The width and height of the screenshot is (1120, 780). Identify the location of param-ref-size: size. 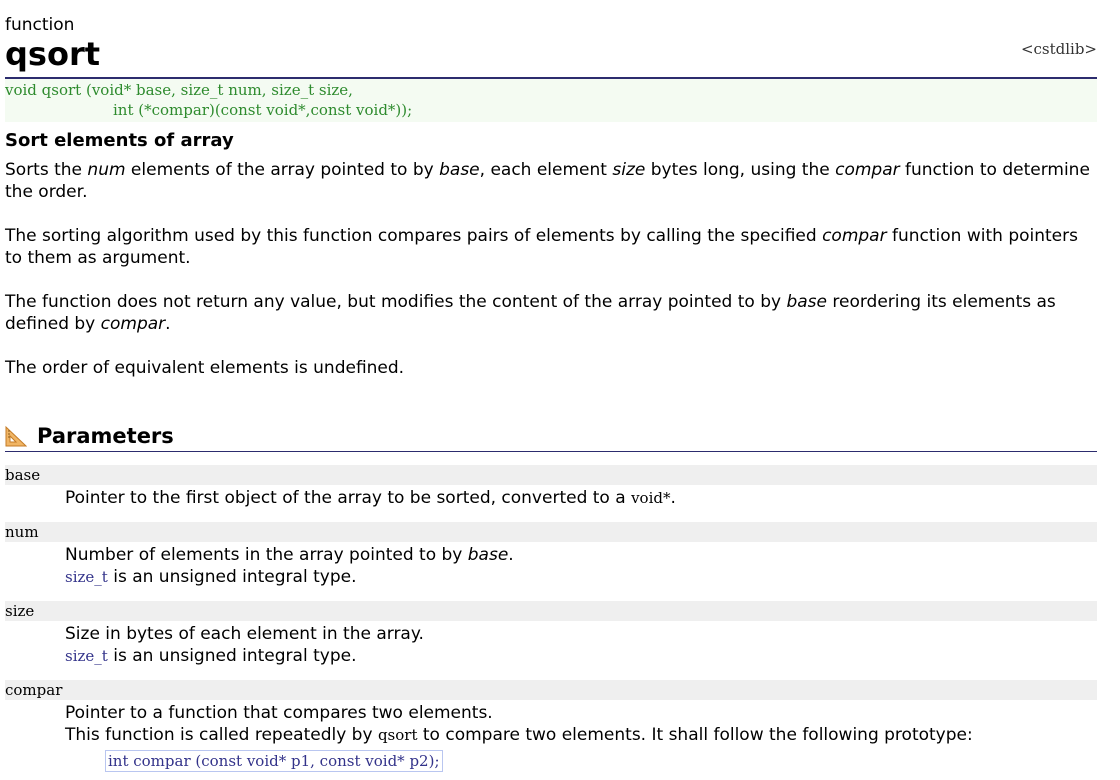
(629, 170).